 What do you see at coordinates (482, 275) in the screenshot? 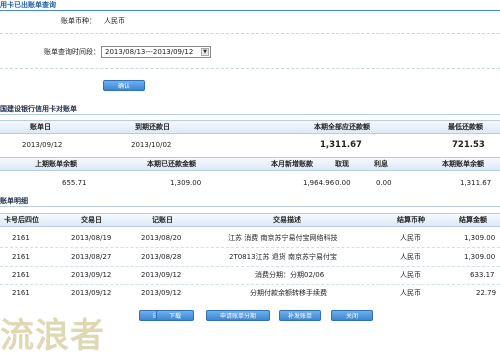
I see `amount-cell: 633.17` at bounding box center [482, 275].